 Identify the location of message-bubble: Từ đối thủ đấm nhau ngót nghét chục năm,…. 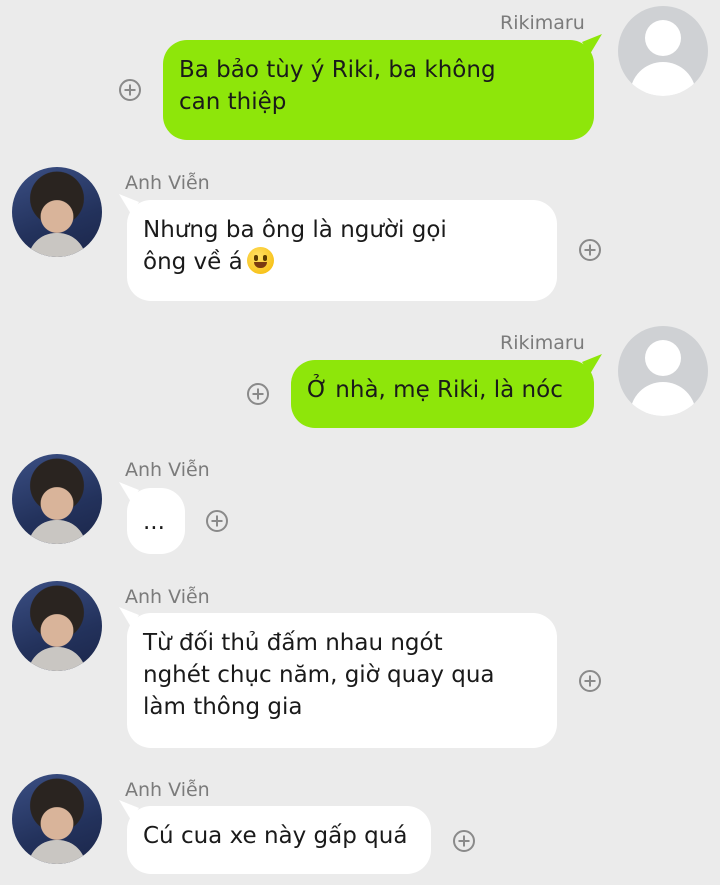
(338, 677).